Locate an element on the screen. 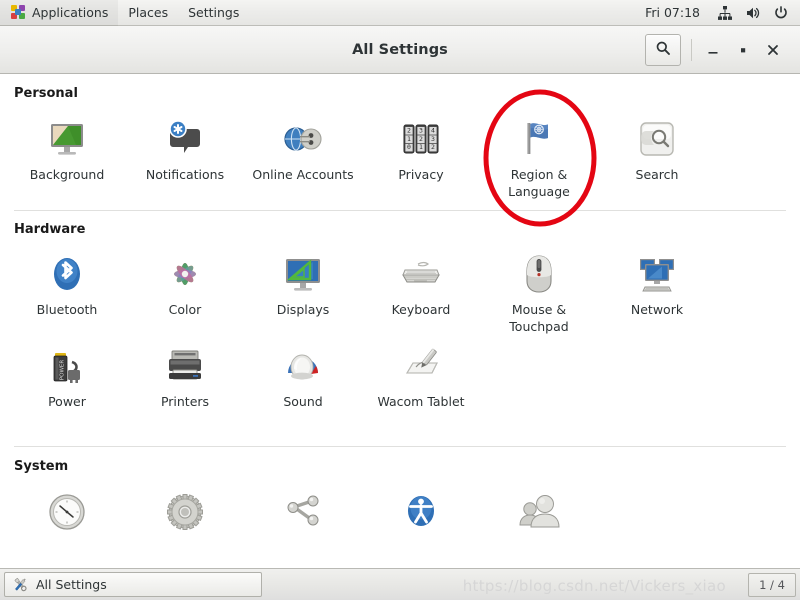 This screenshot has width=800, height=600. settings-item-privacy: 210 321 432 Privacy is located at coordinates (421, 155).